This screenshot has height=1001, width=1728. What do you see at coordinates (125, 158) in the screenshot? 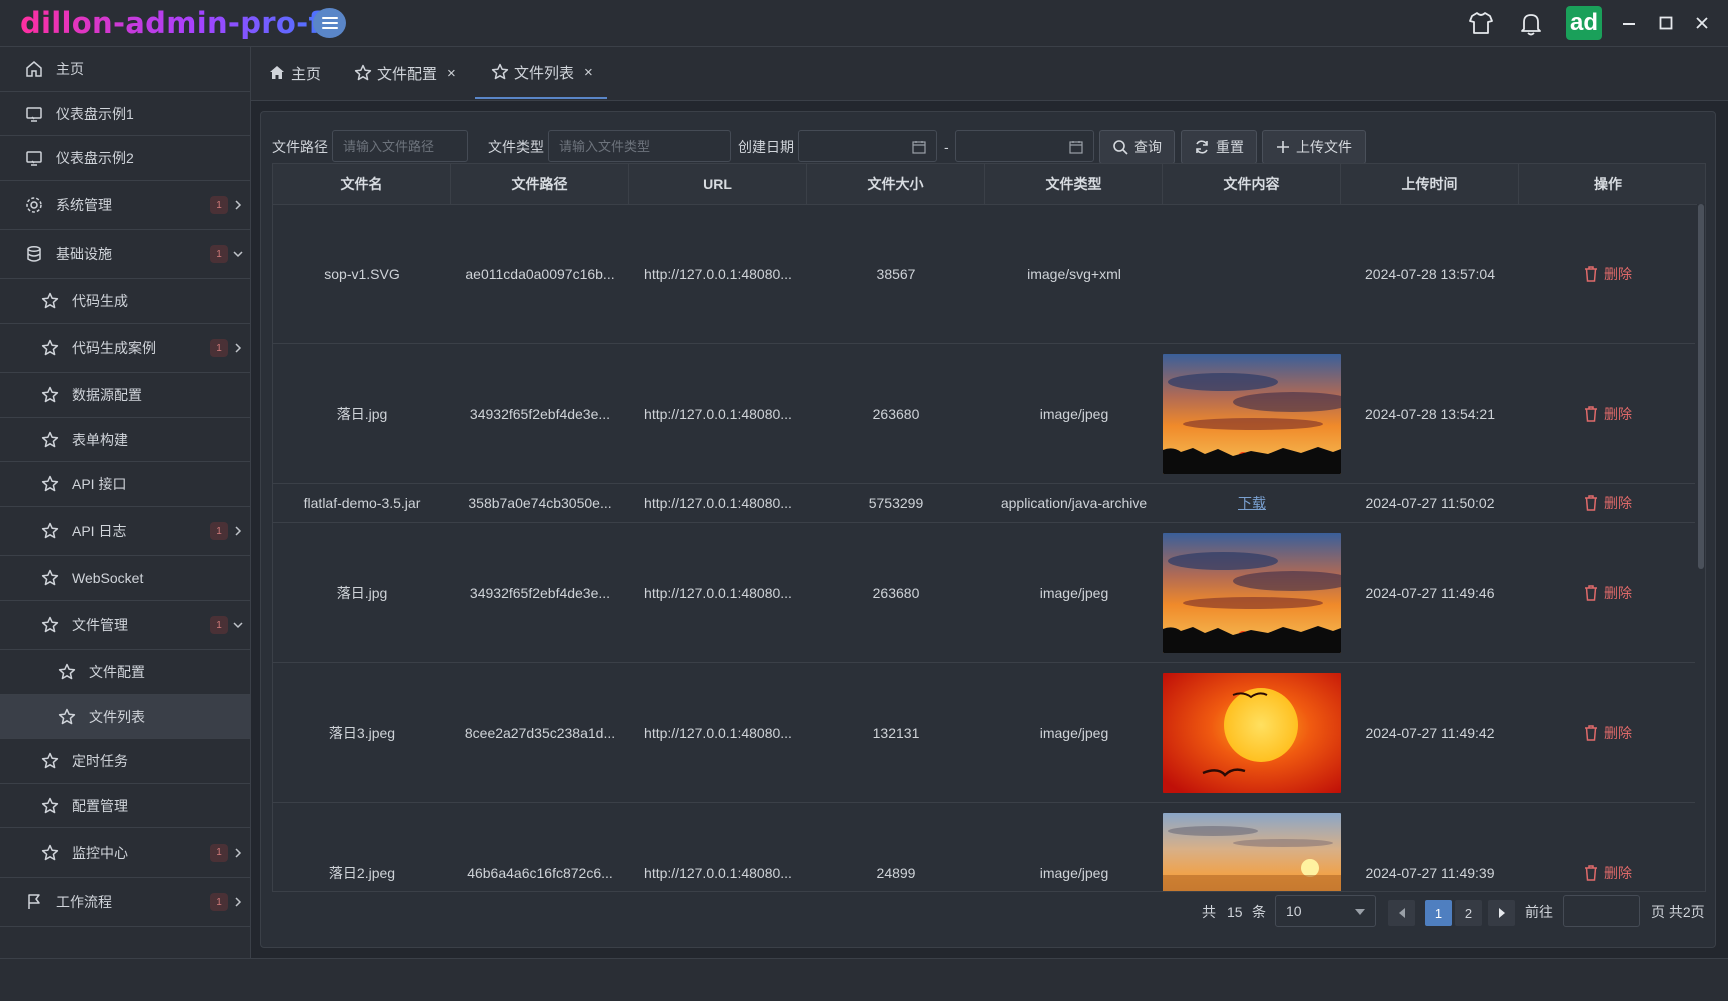
I see `sidebar-item-dashboard2: 仪表盘示例2` at bounding box center [125, 158].